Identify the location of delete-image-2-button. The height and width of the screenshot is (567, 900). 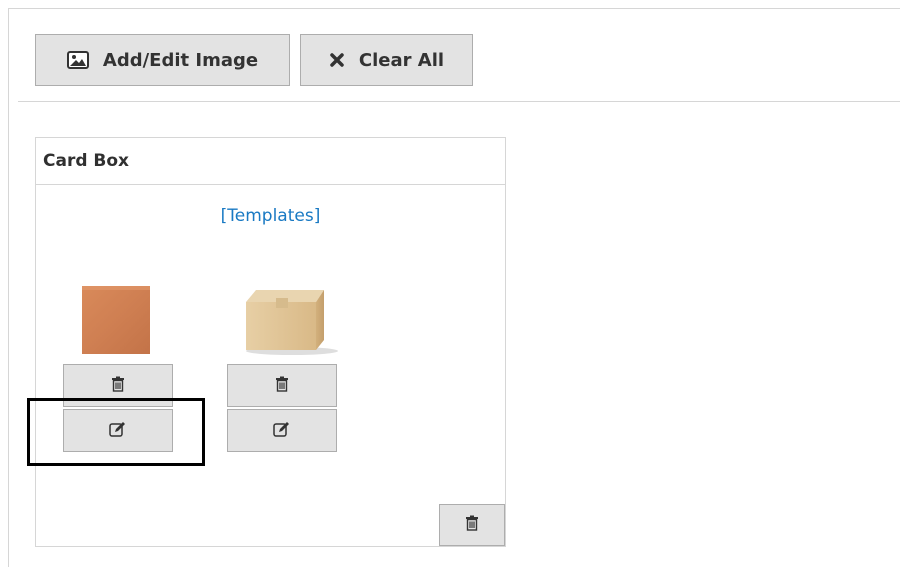
(282, 385).